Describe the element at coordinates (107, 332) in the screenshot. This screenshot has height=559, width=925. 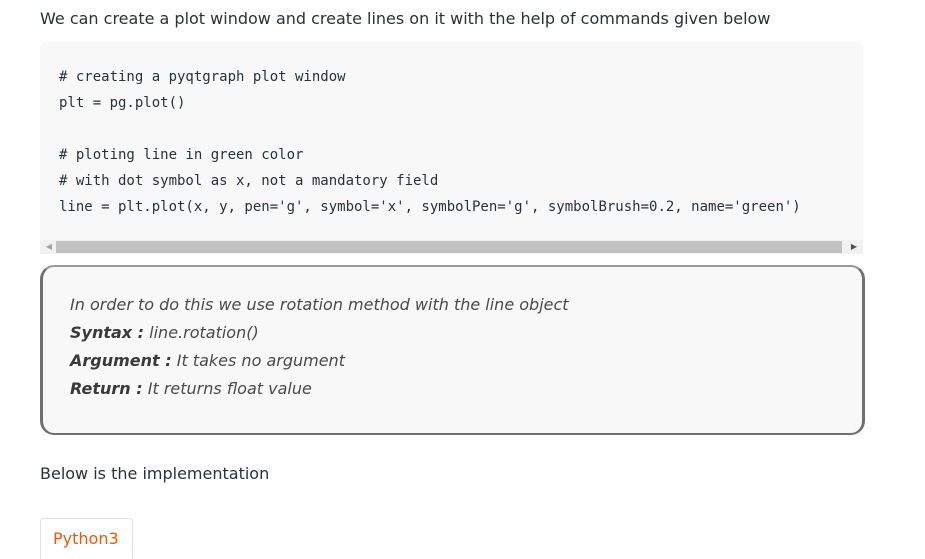
I see `syntax-label: Syntax :` at that location.